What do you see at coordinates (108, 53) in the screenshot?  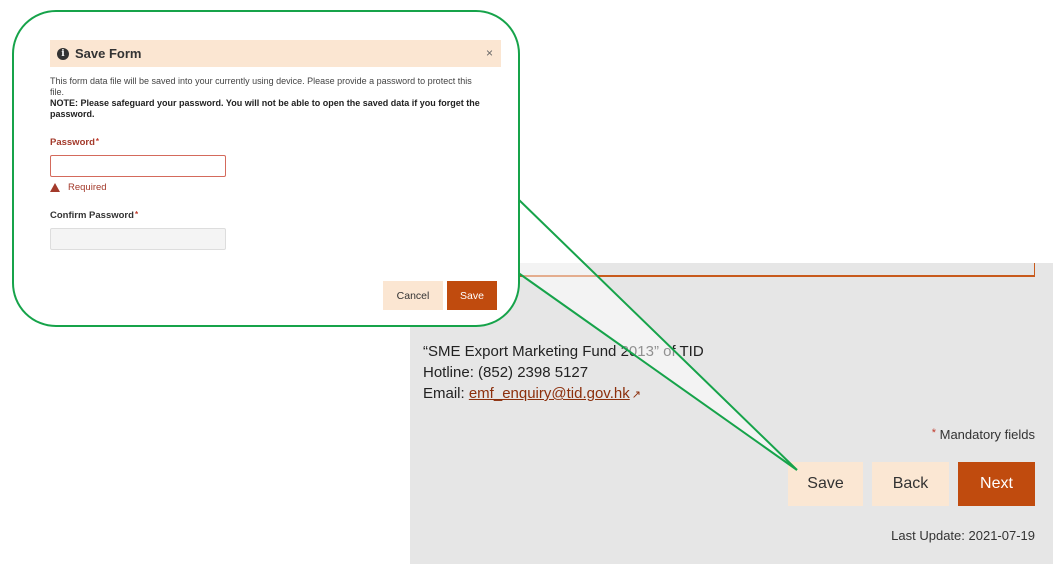 I see `dialog-title: Save Form` at bounding box center [108, 53].